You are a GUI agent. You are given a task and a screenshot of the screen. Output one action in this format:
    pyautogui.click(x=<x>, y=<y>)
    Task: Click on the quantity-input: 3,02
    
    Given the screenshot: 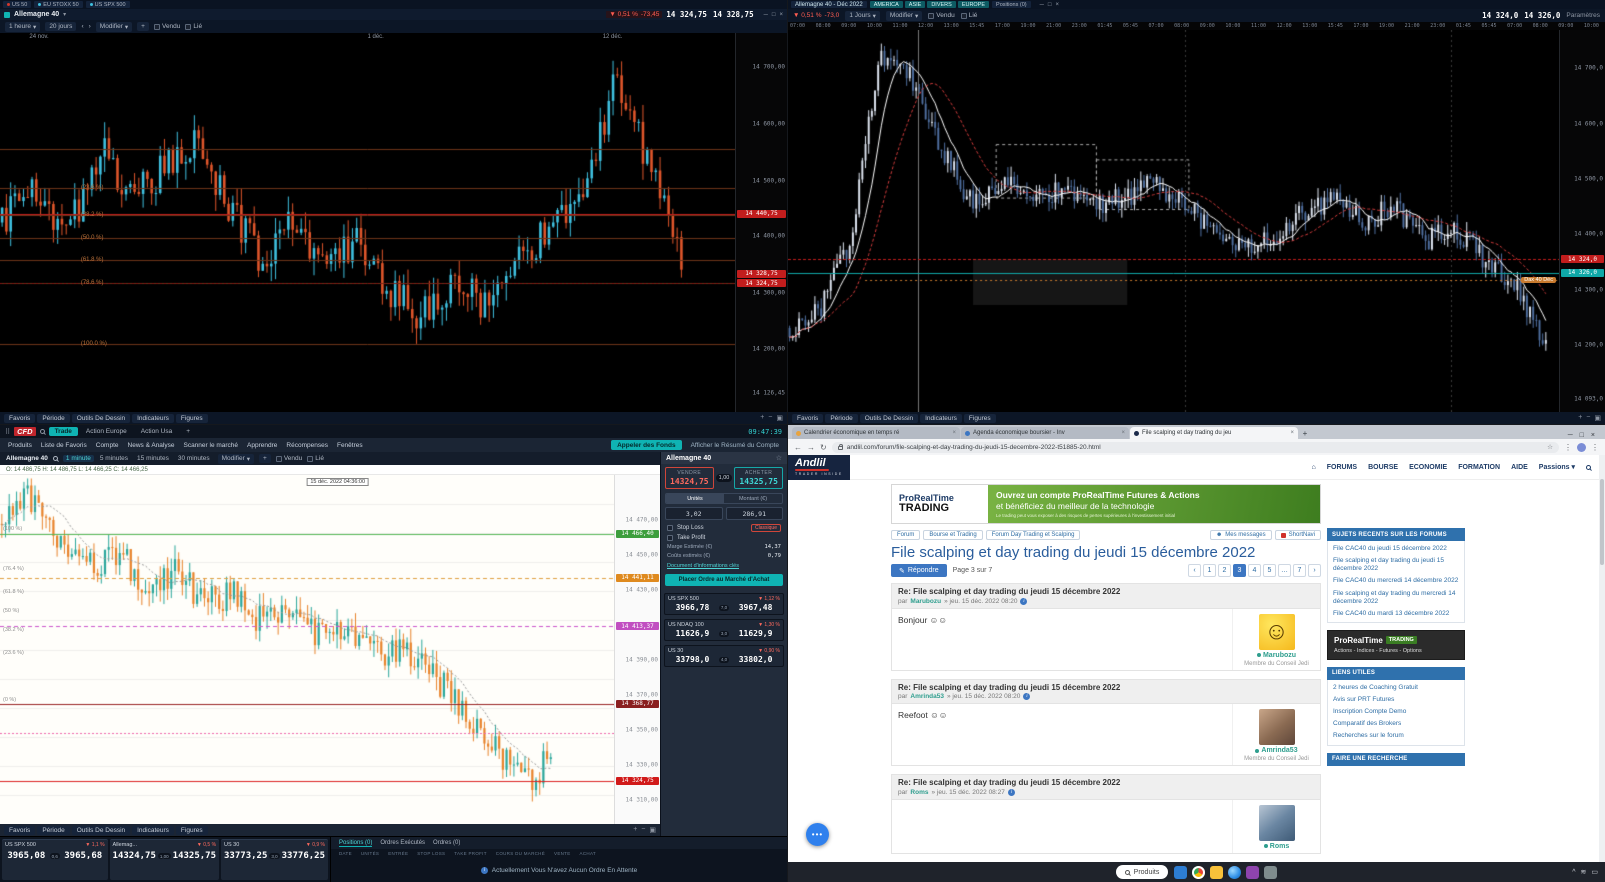 What is the action you would take?
    pyautogui.click(x=694, y=513)
    